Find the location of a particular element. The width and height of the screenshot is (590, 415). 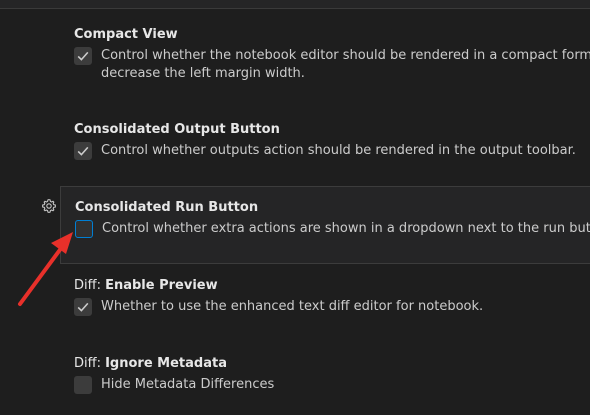

setting-name: Ignore Metadata is located at coordinates (166, 363).